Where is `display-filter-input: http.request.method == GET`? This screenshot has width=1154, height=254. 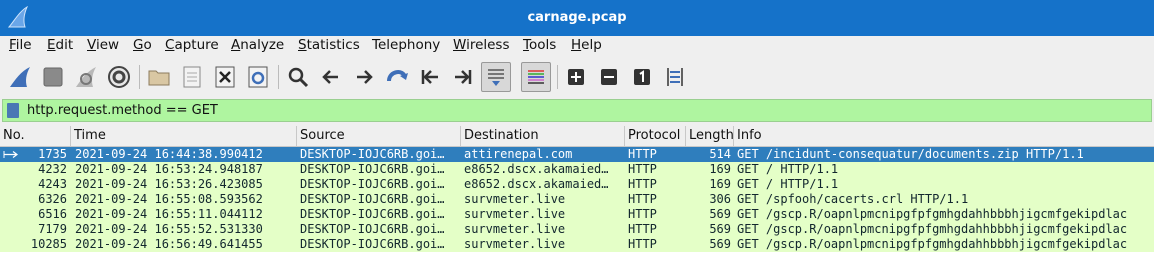 display-filter-input: http.request.method == GET is located at coordinates (122, 110).